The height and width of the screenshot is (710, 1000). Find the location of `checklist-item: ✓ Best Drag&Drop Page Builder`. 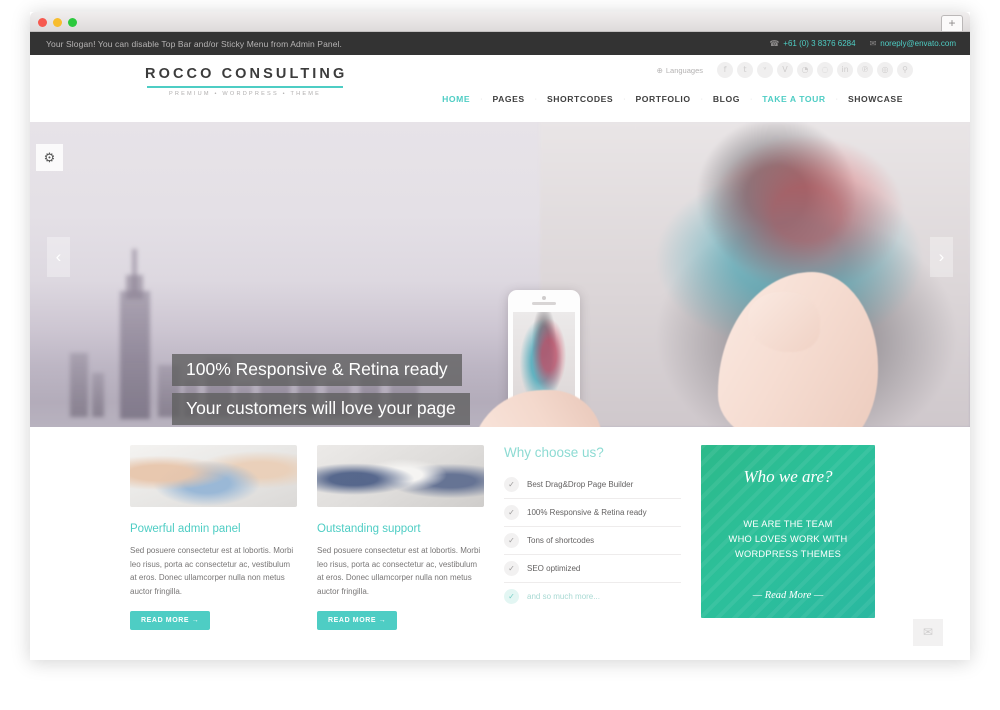

checklist-item: ✓ Best Drag&Drop Page Builder is located at coordinates (592, 485).